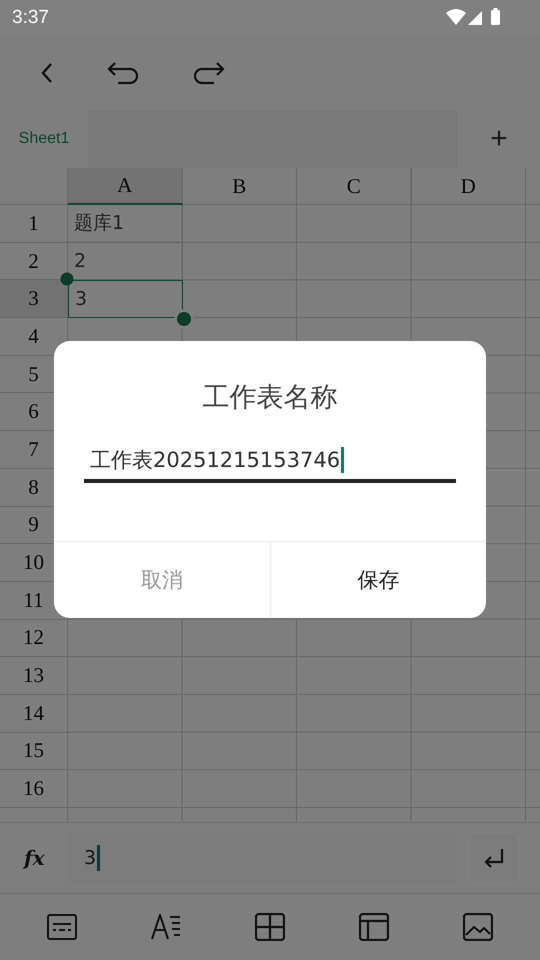 This screenshot has width=540, height=960. Describe the element at coordinates (125, 186) in the screenshot. I see `column-header: A` at that location.